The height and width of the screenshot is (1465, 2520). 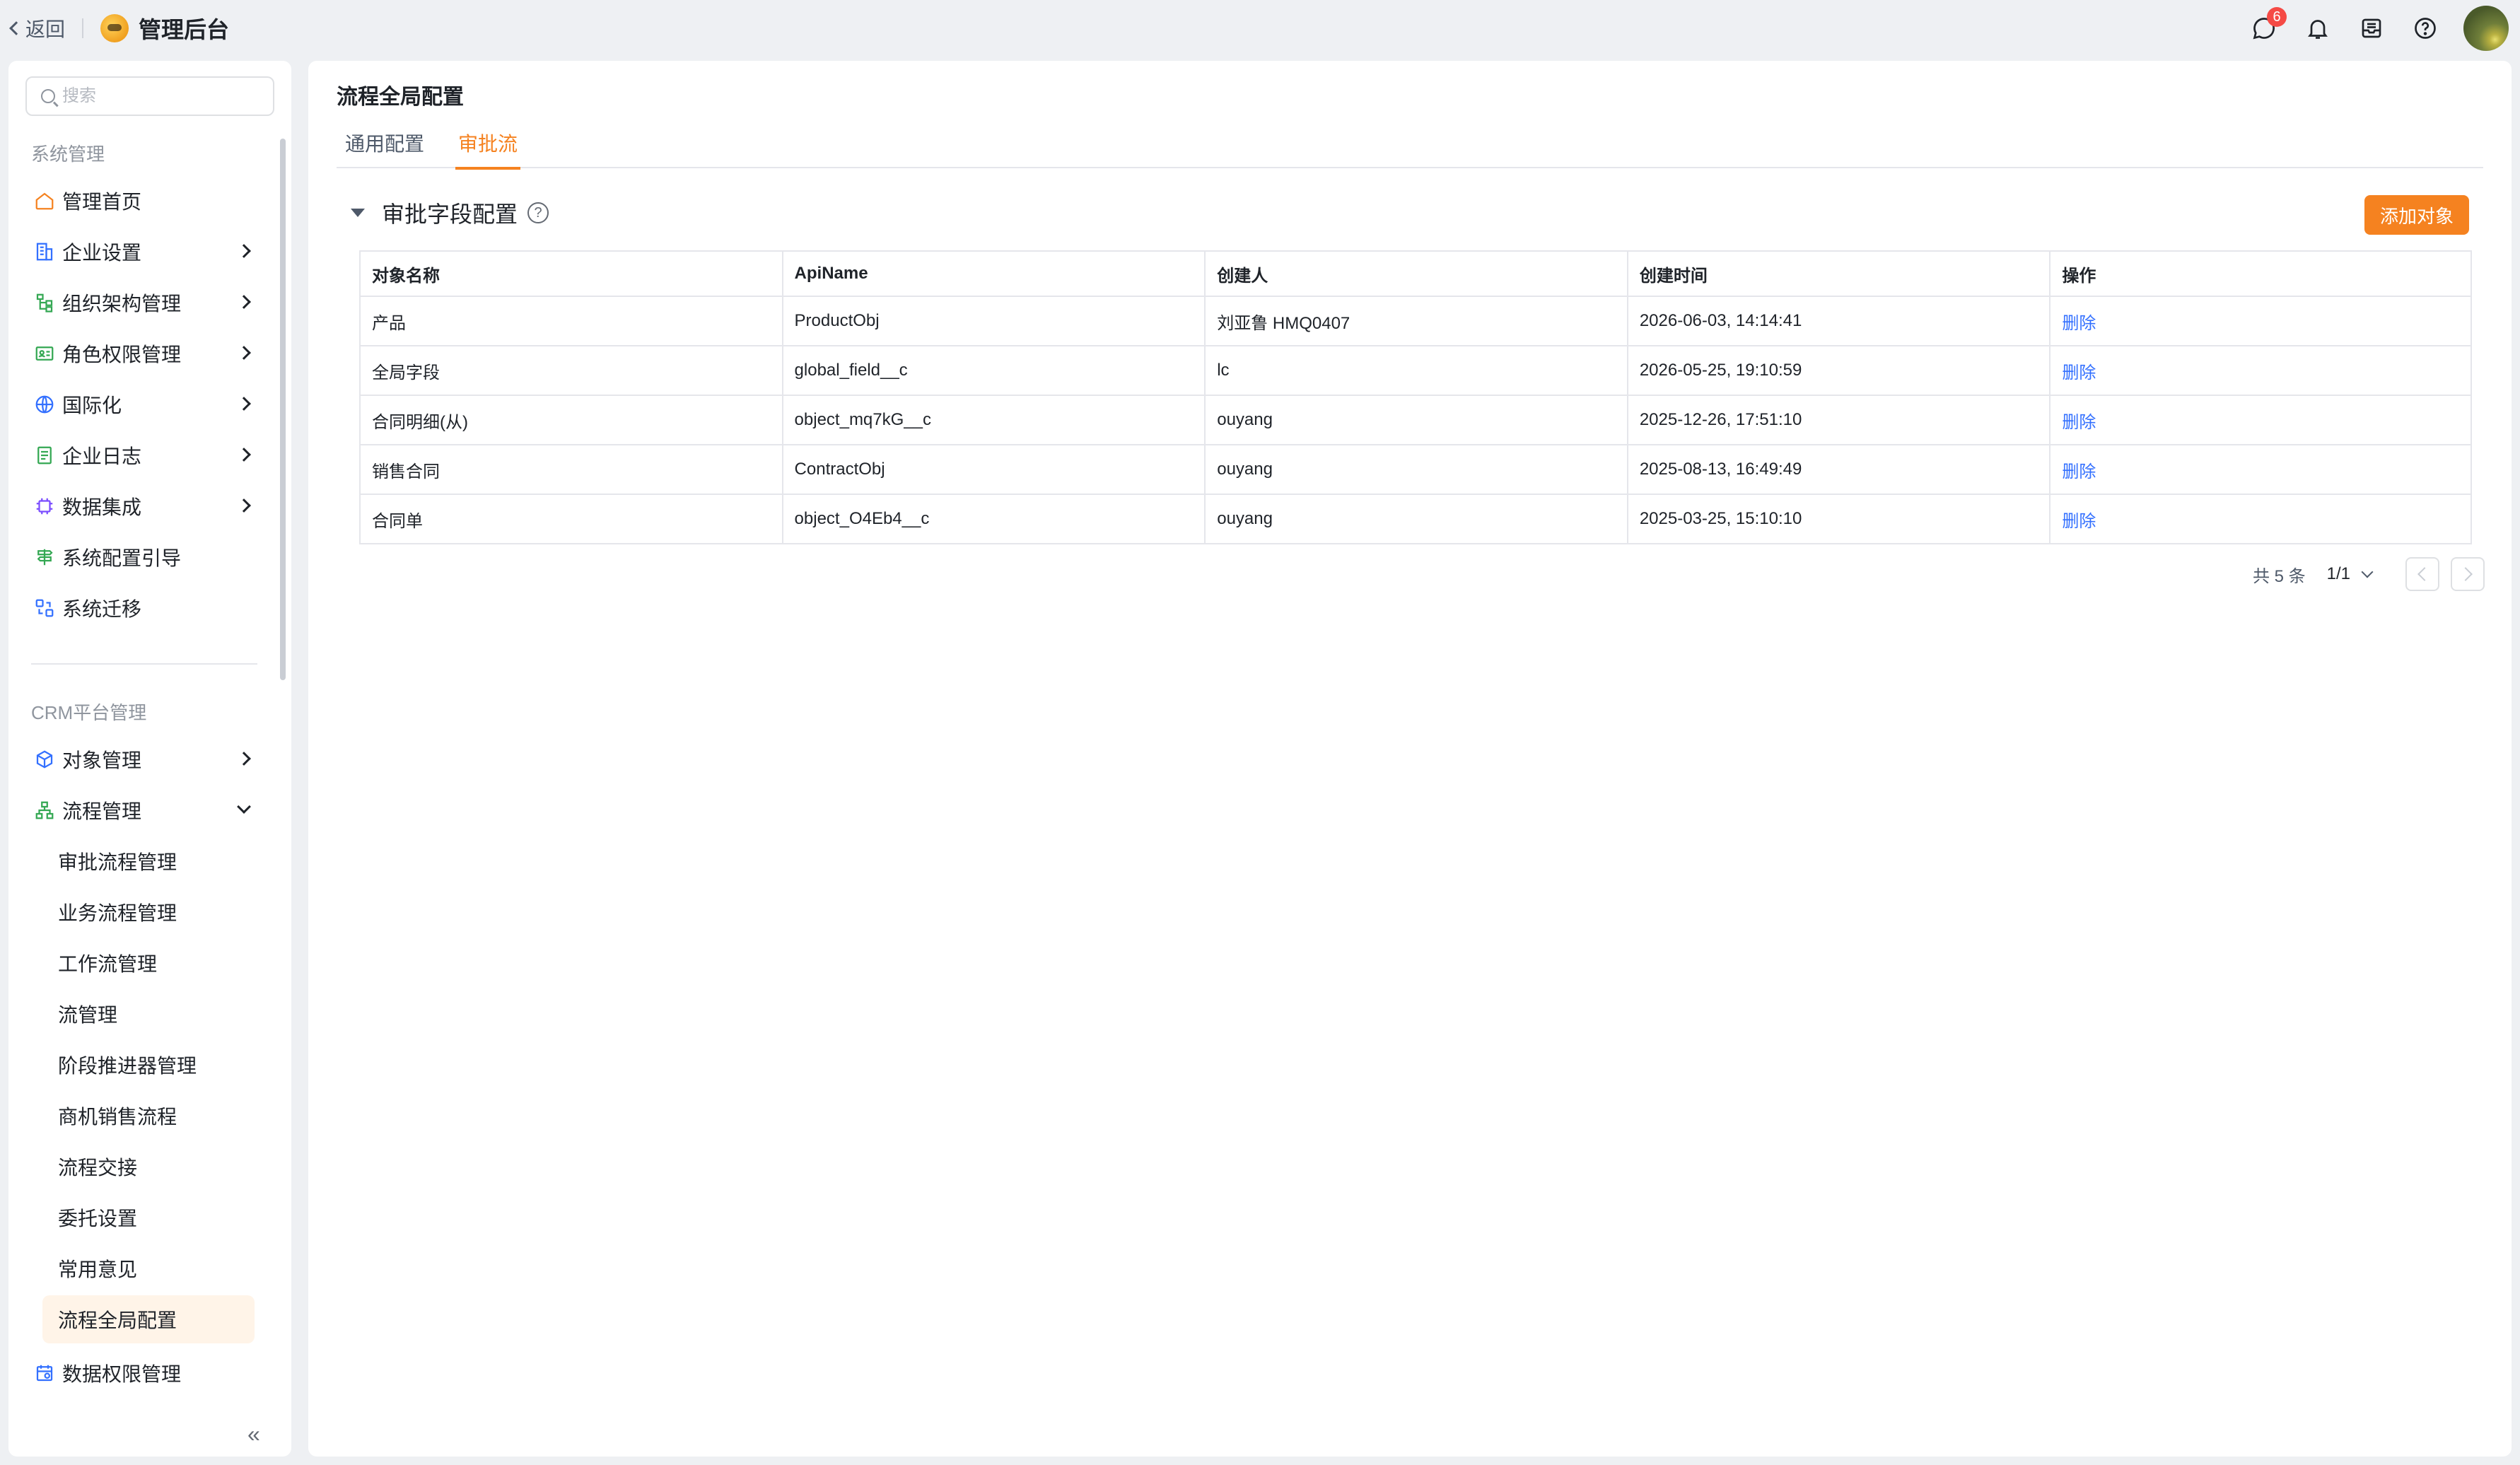 I want to click on user-avatar, so click(x=2486, y=28).